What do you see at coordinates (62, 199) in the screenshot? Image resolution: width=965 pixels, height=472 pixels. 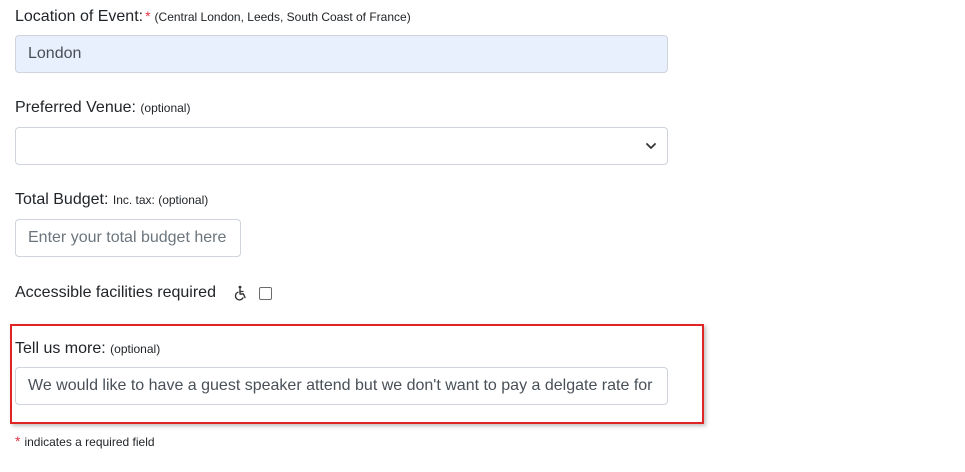 I see `budget-label: Total Budget:` at bounding box center [62, 199].